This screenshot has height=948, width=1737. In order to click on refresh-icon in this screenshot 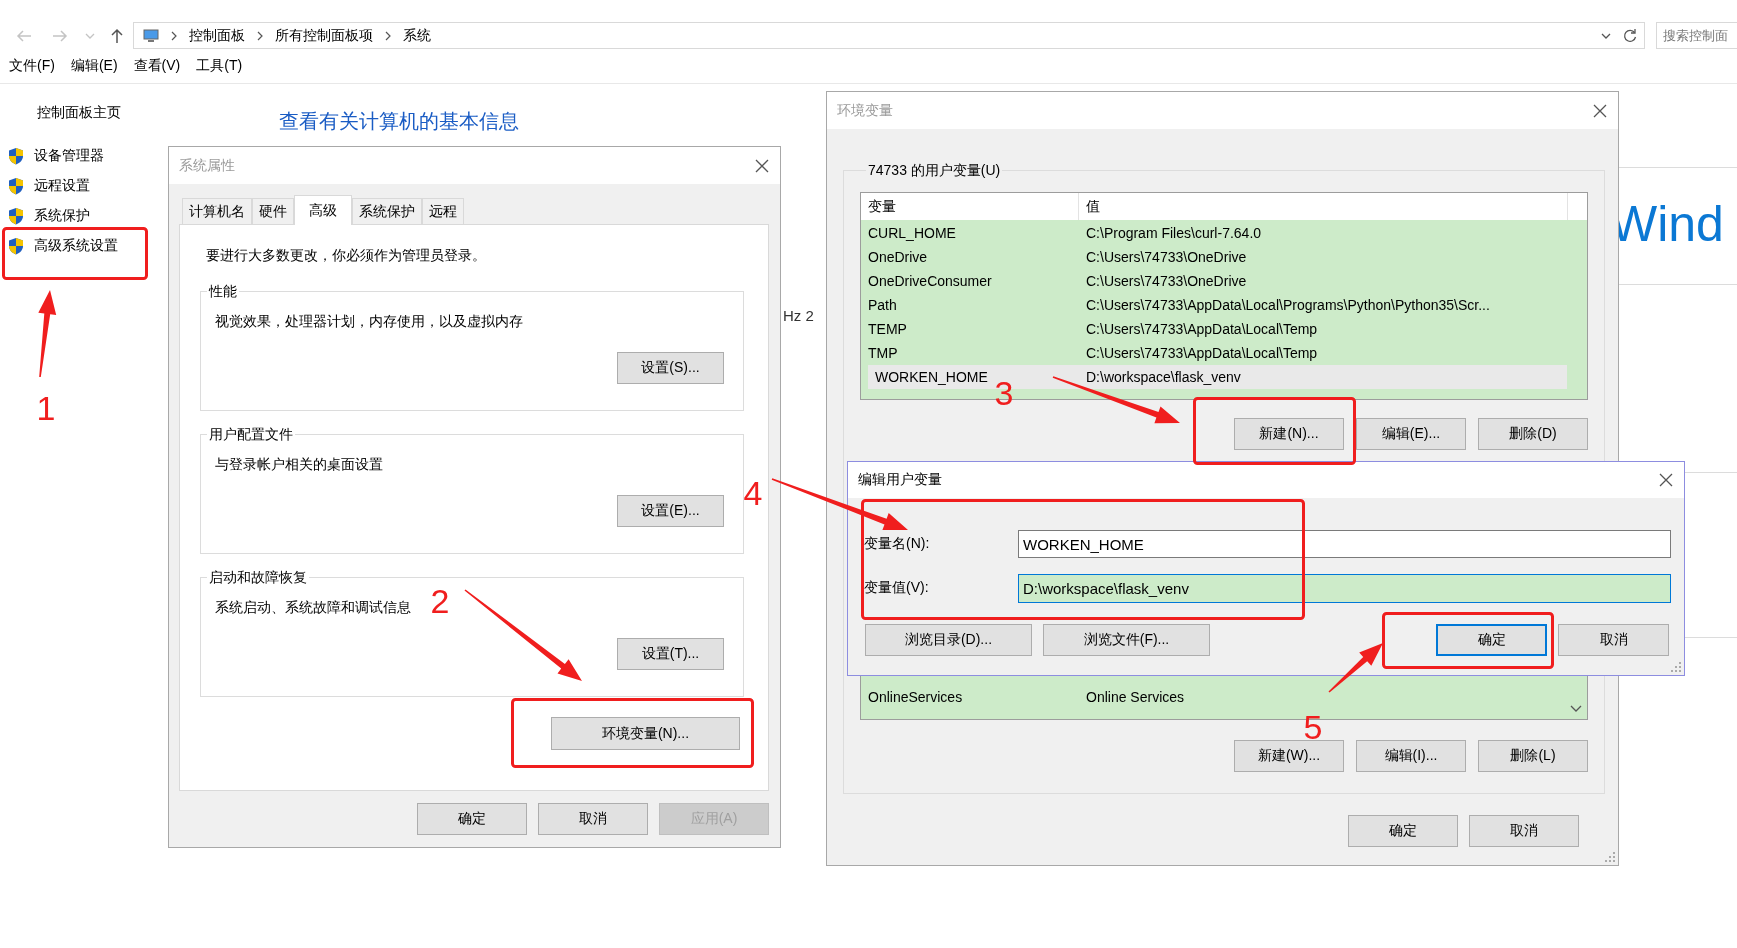, I will do `click(1630, 35)`.